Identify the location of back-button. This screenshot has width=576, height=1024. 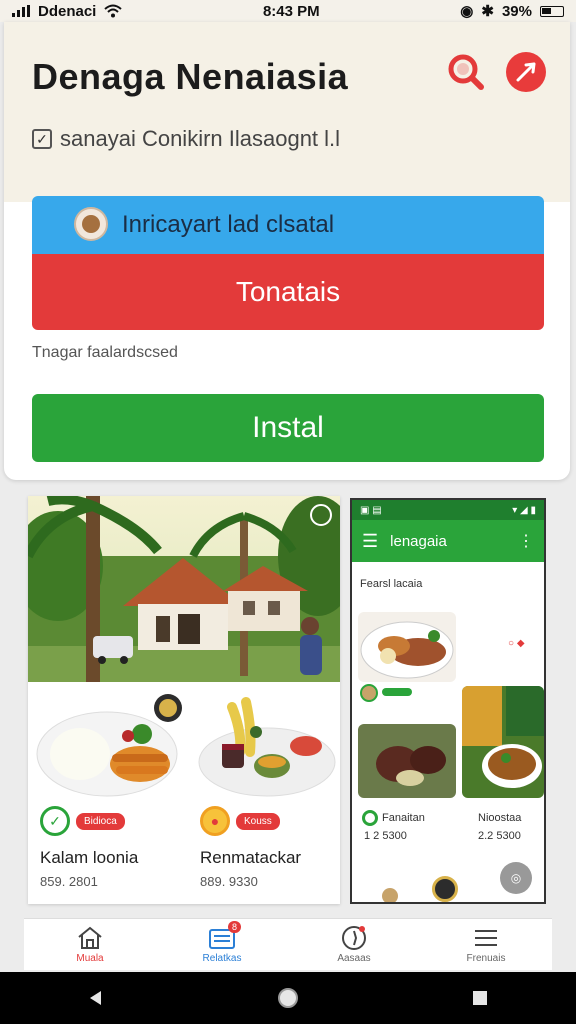
(96, 998).